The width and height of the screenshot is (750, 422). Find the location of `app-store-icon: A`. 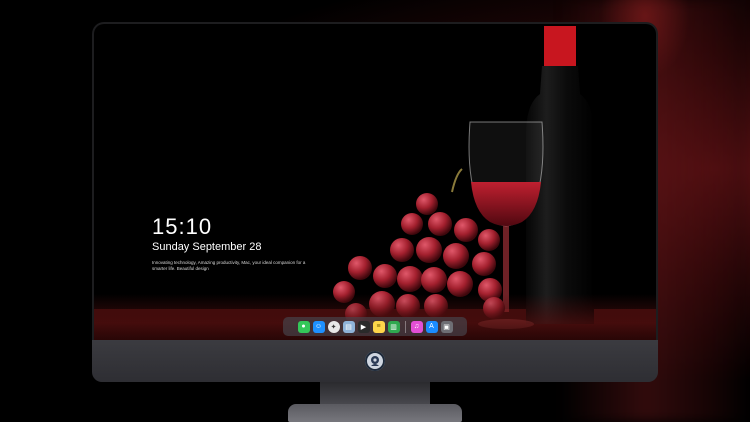

app-store-icon: A is located at coordinates (431, 326).